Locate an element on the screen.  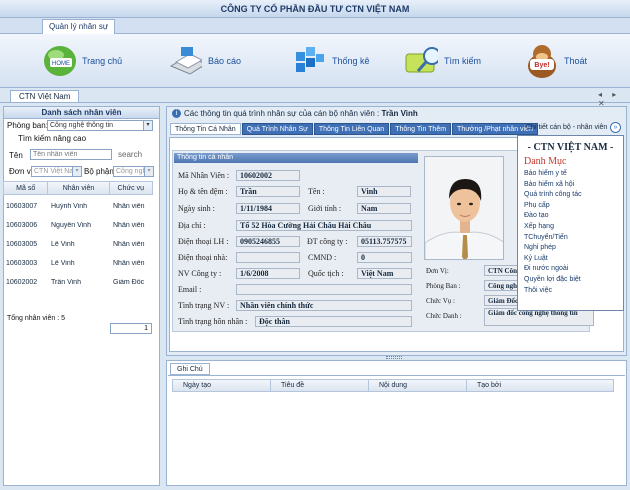
menu-item-social-insurance: Bảo hiểm xã hội is located at coordinates (573, 185).